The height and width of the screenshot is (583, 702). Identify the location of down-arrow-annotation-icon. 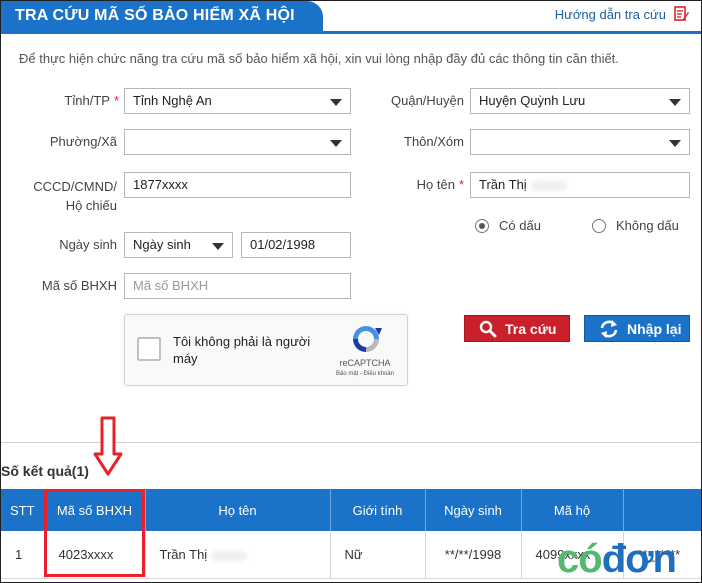
(108, 446).